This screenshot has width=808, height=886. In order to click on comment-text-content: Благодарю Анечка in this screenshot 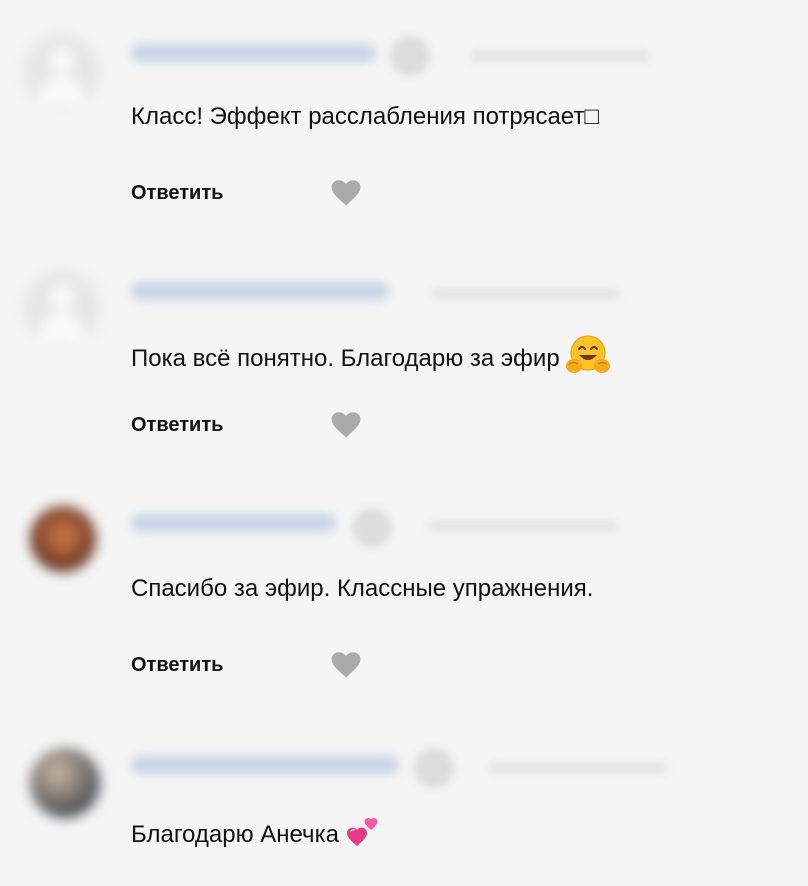, I will do `click(235, 834)`.